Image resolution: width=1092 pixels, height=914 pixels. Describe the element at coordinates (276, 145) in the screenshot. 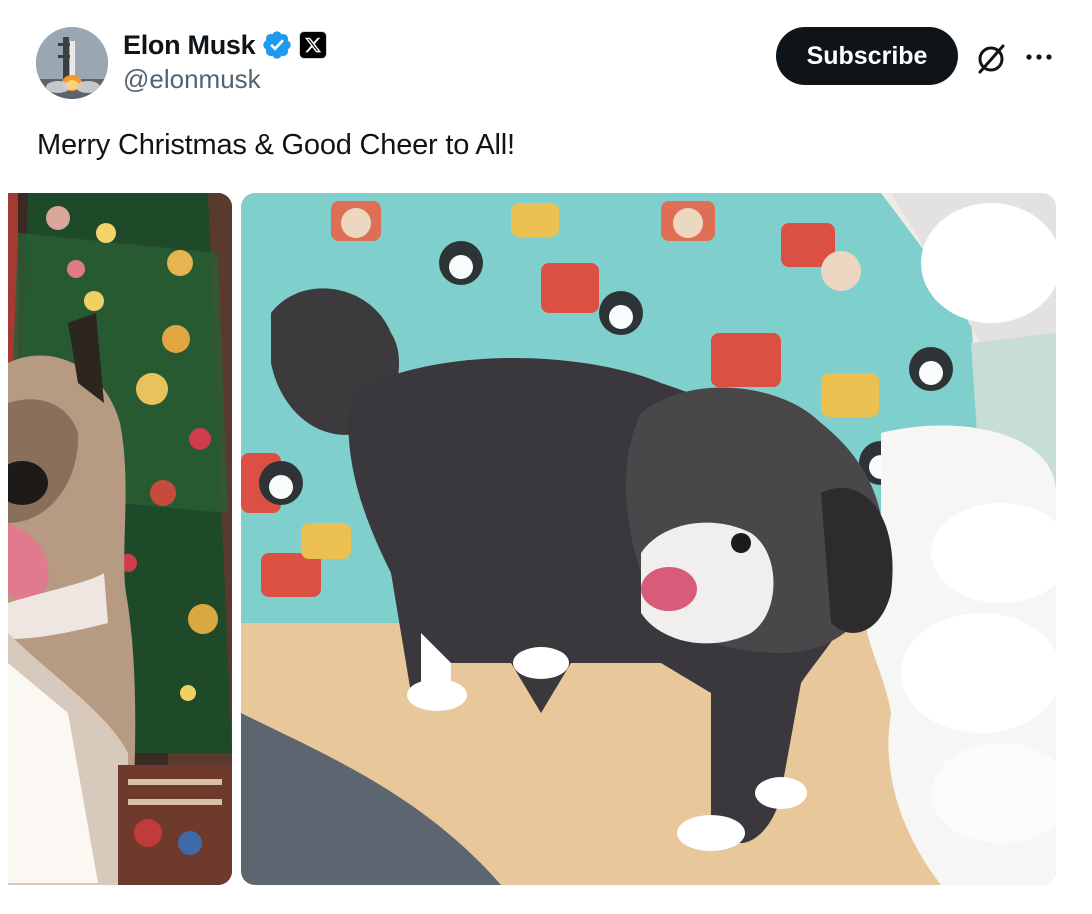

I see `post-text: Merry Christmas & Good Cheer to All!` at that location.